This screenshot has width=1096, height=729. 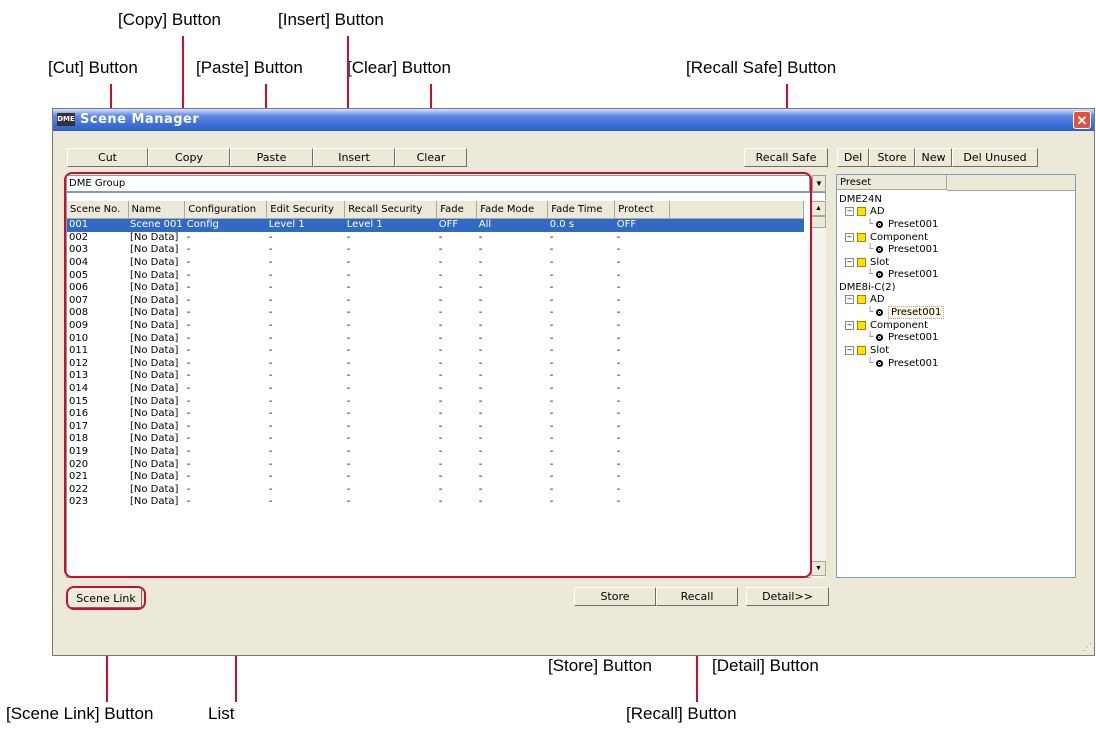 I want to click on preset-store-button: Store, so click(x=892, y=157).